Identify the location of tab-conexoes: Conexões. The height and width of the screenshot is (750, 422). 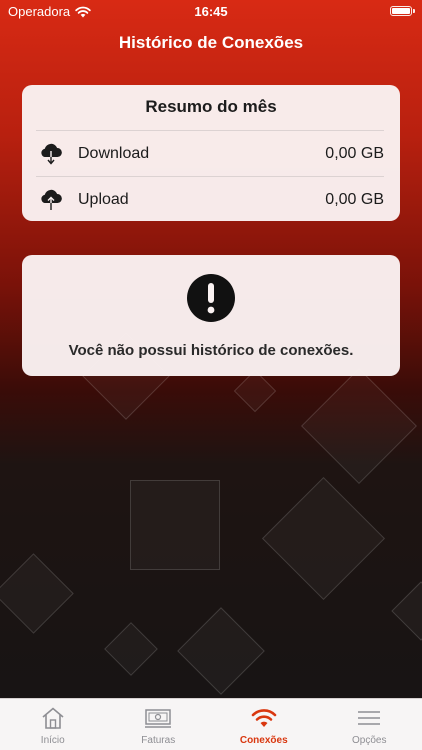
(264, 724).